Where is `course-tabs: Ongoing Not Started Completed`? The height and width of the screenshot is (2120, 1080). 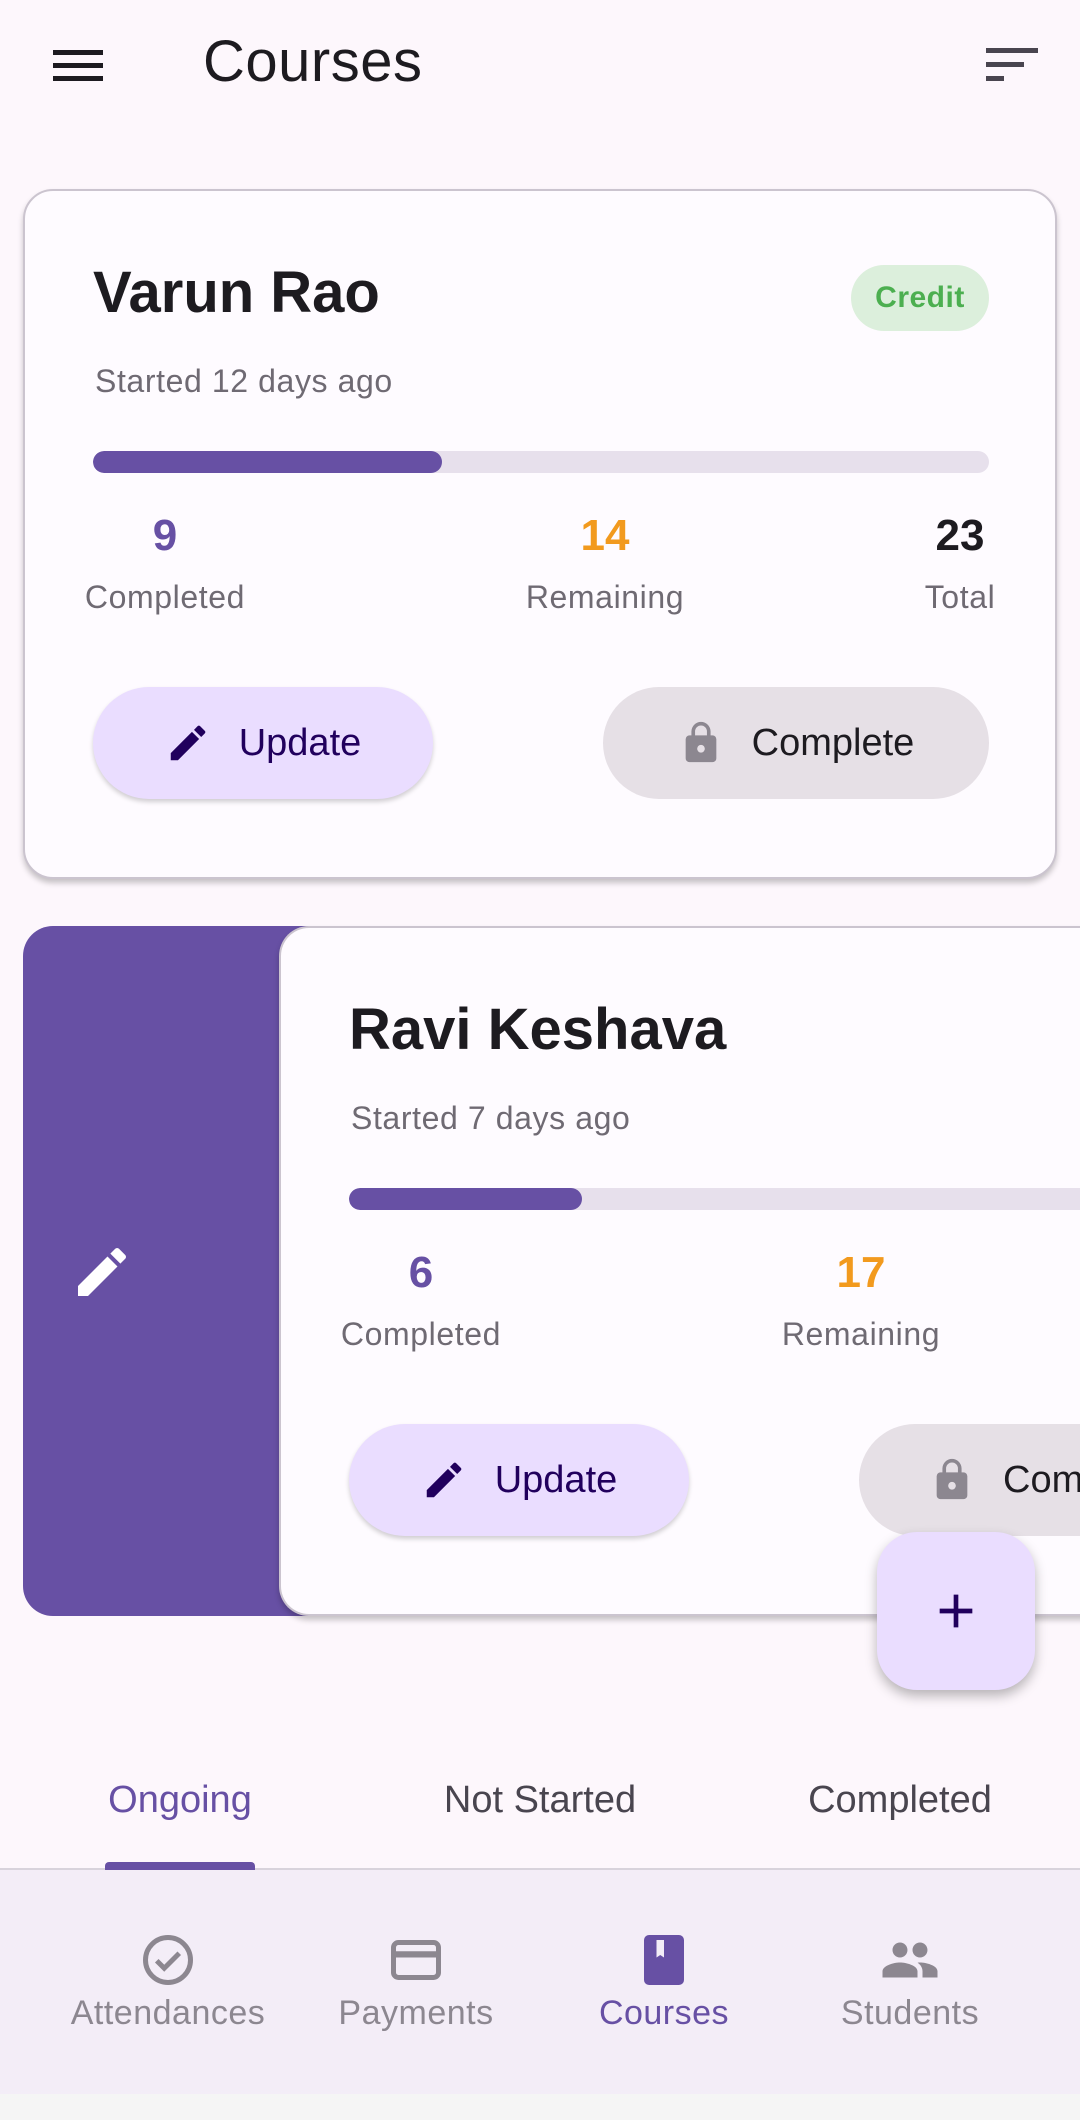
course-tabs: Ongoing Not Started Completed is located at coordinates (540, 1805).